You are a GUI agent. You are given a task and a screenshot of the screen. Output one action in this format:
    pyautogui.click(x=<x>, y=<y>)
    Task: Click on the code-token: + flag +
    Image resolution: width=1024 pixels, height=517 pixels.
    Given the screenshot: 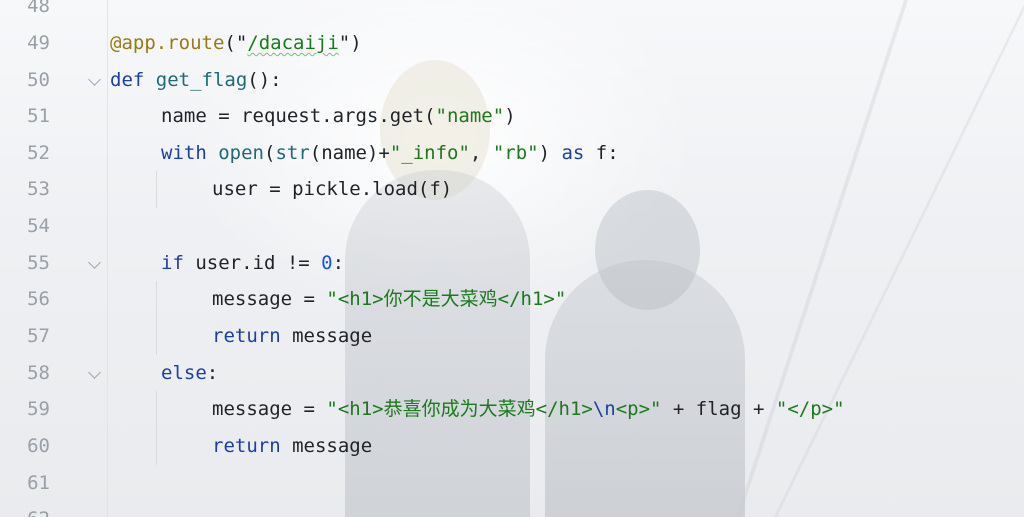 What is the action you would take?
    pyautogui.click(x=718, y=409)
    